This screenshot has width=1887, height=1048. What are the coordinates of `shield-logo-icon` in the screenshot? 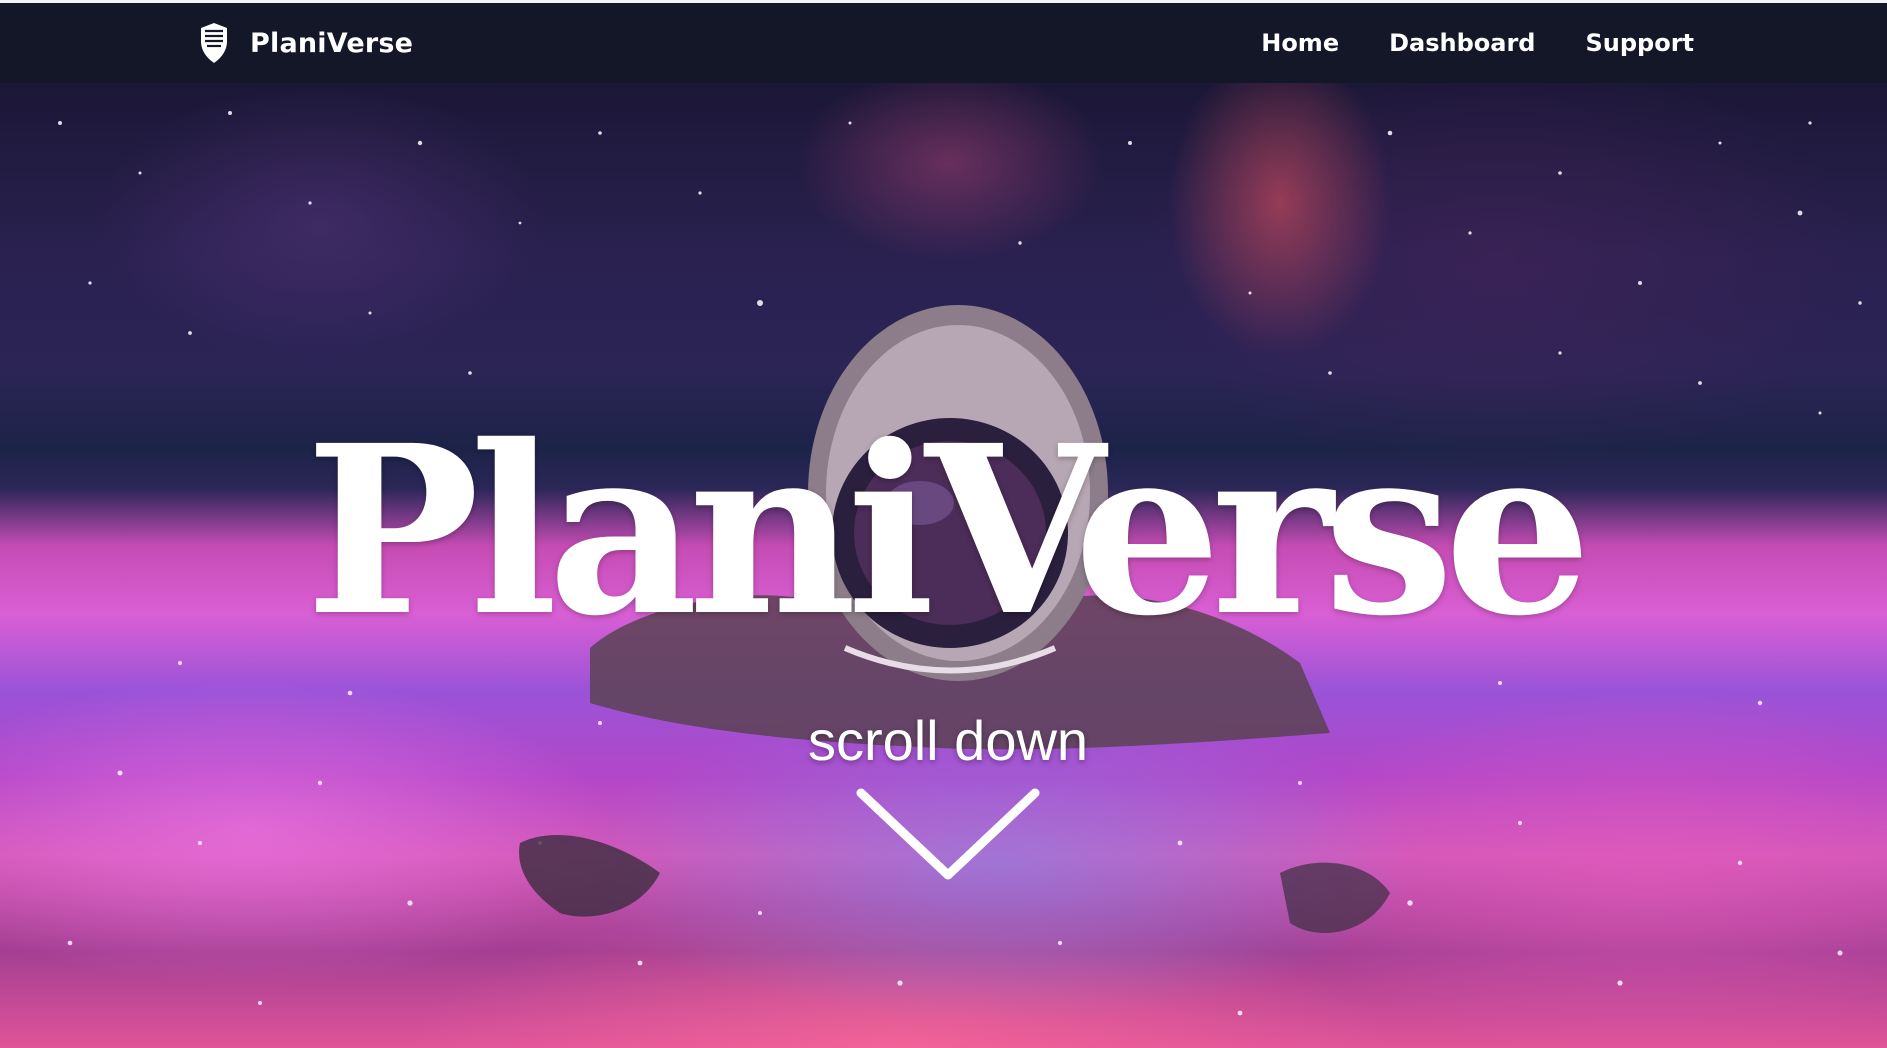 It's located at (214, 43).